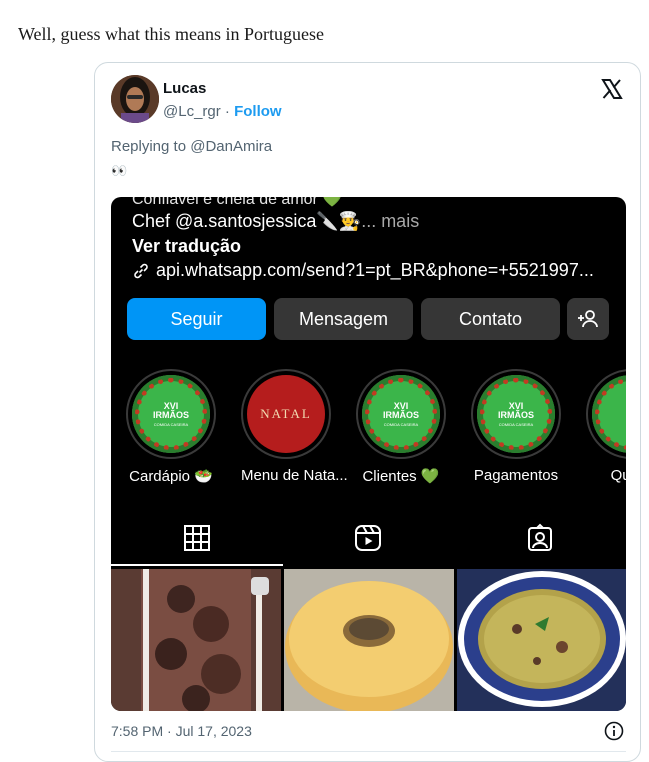  I want to click on bio-more-link: ... mais, so click(390, 221).